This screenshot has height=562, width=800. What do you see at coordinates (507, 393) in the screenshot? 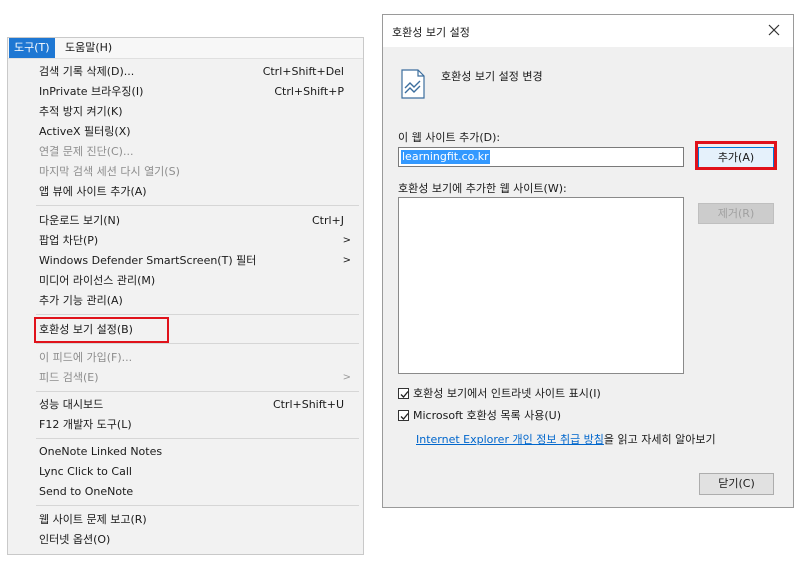
I see `checkbox-label: 호환성 보기에서 인트라넷 사이트 표시(I)` at bounding box center [507, 393].